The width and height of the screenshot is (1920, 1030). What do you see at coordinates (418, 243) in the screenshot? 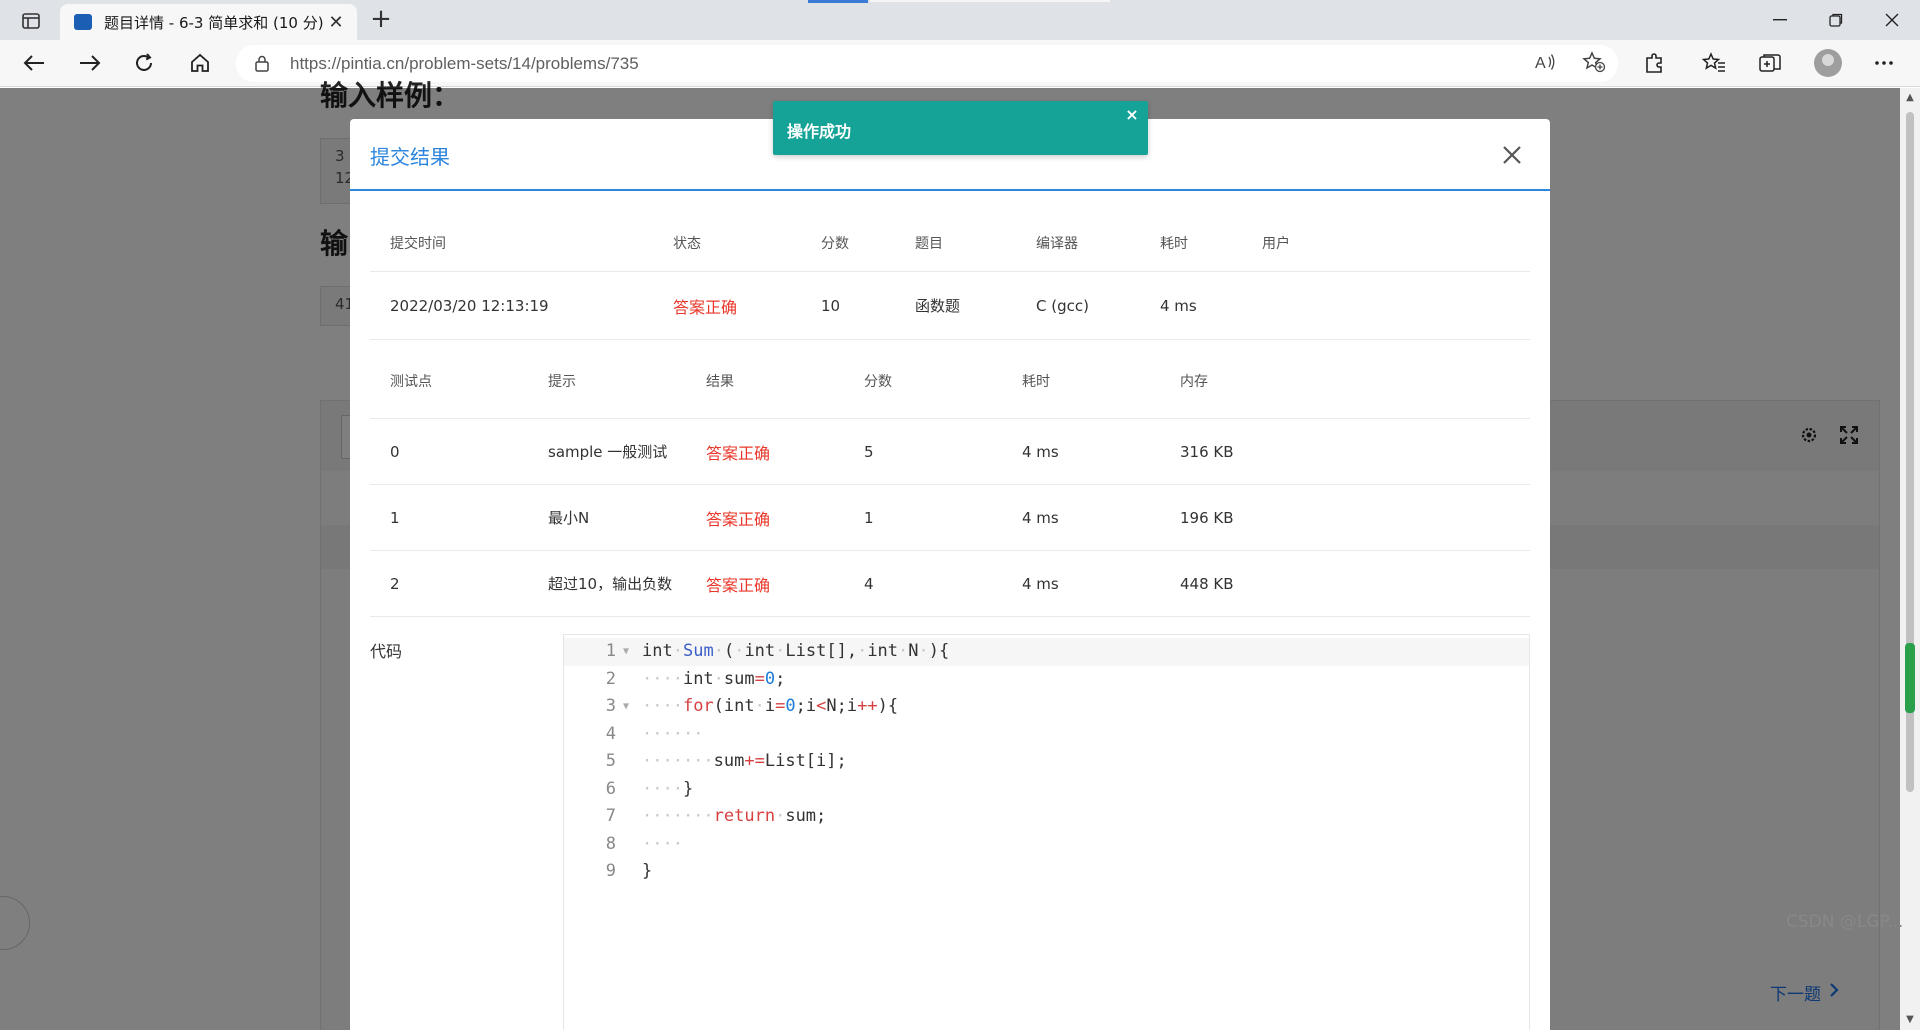
I see `header-submit-time: 提交时间` at bounding box center [418, 243].